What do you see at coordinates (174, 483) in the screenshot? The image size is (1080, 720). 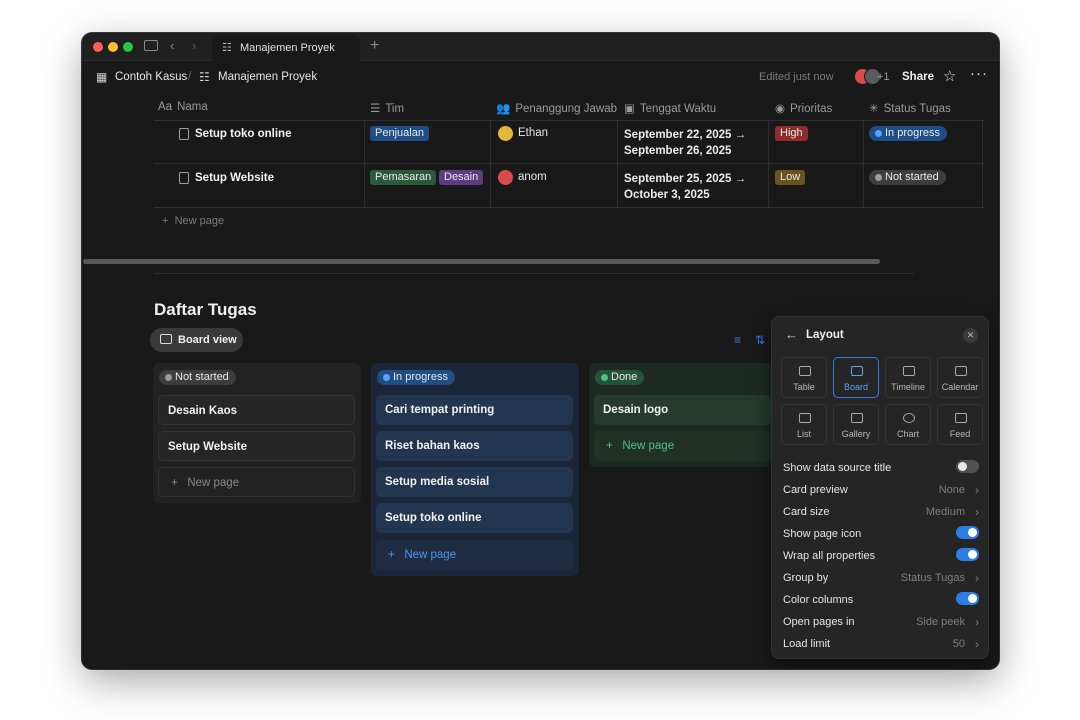 I see `plus-icon: +` at bounding box center [174, 483].